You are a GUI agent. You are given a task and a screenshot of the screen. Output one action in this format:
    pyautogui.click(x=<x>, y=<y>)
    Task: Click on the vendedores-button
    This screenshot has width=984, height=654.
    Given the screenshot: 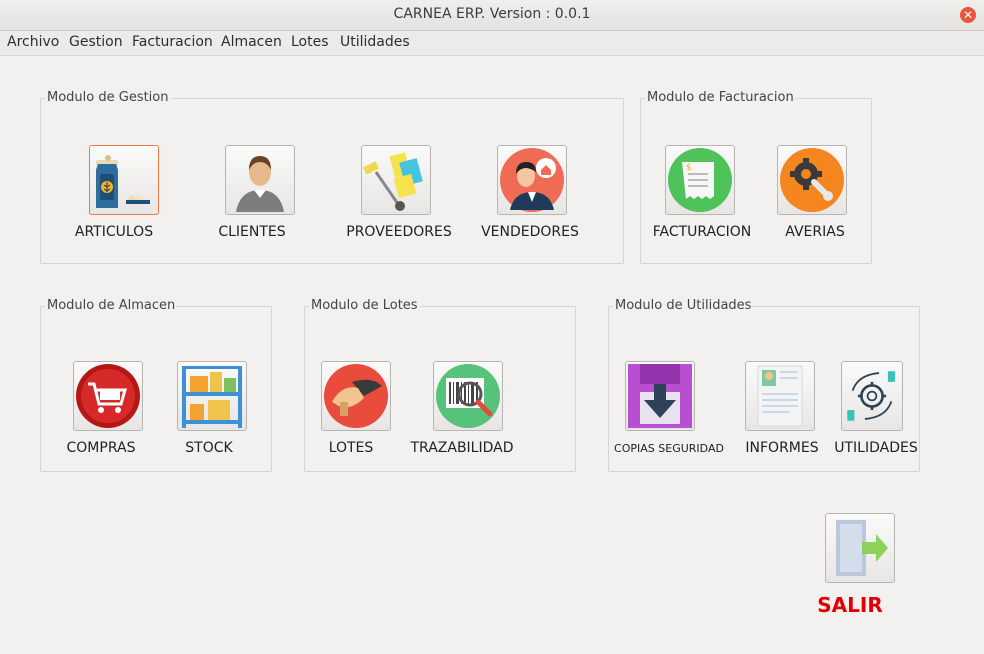 What is the action you would take?
    pyautogui.click(x=532, y=180)
    